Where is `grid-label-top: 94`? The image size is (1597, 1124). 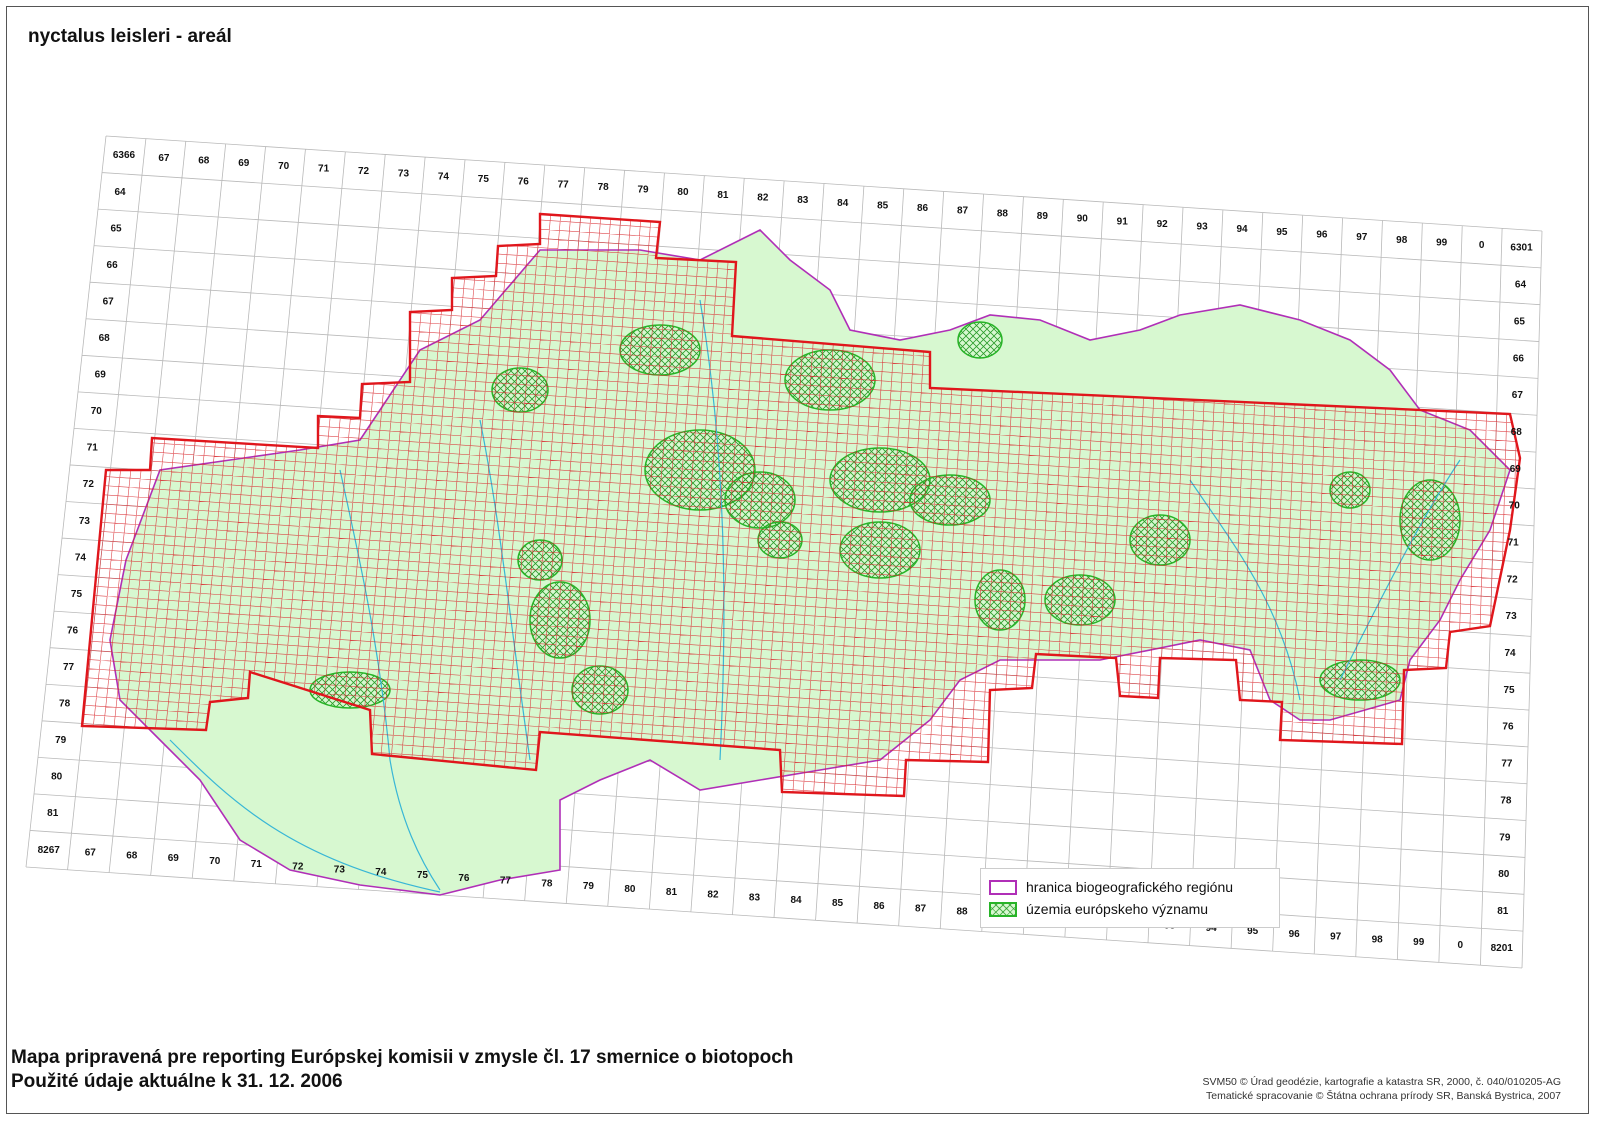
grid-label-top: 94 is located at coordinates (1242, 229).